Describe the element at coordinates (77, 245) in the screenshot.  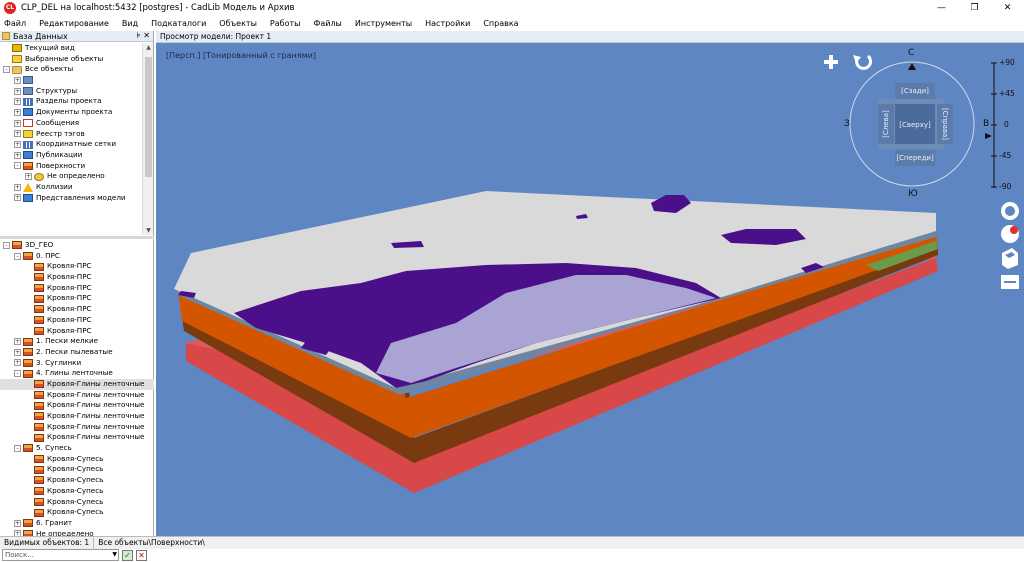
I see `tree-row: - 3D_ГЕО` at that location.